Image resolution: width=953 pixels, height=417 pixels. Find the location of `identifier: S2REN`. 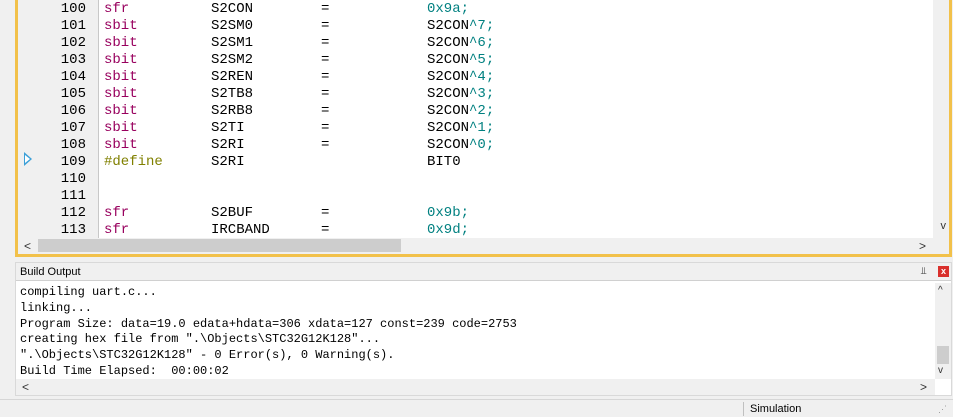

identifier: S2REN is located at coordinates (232, 77).